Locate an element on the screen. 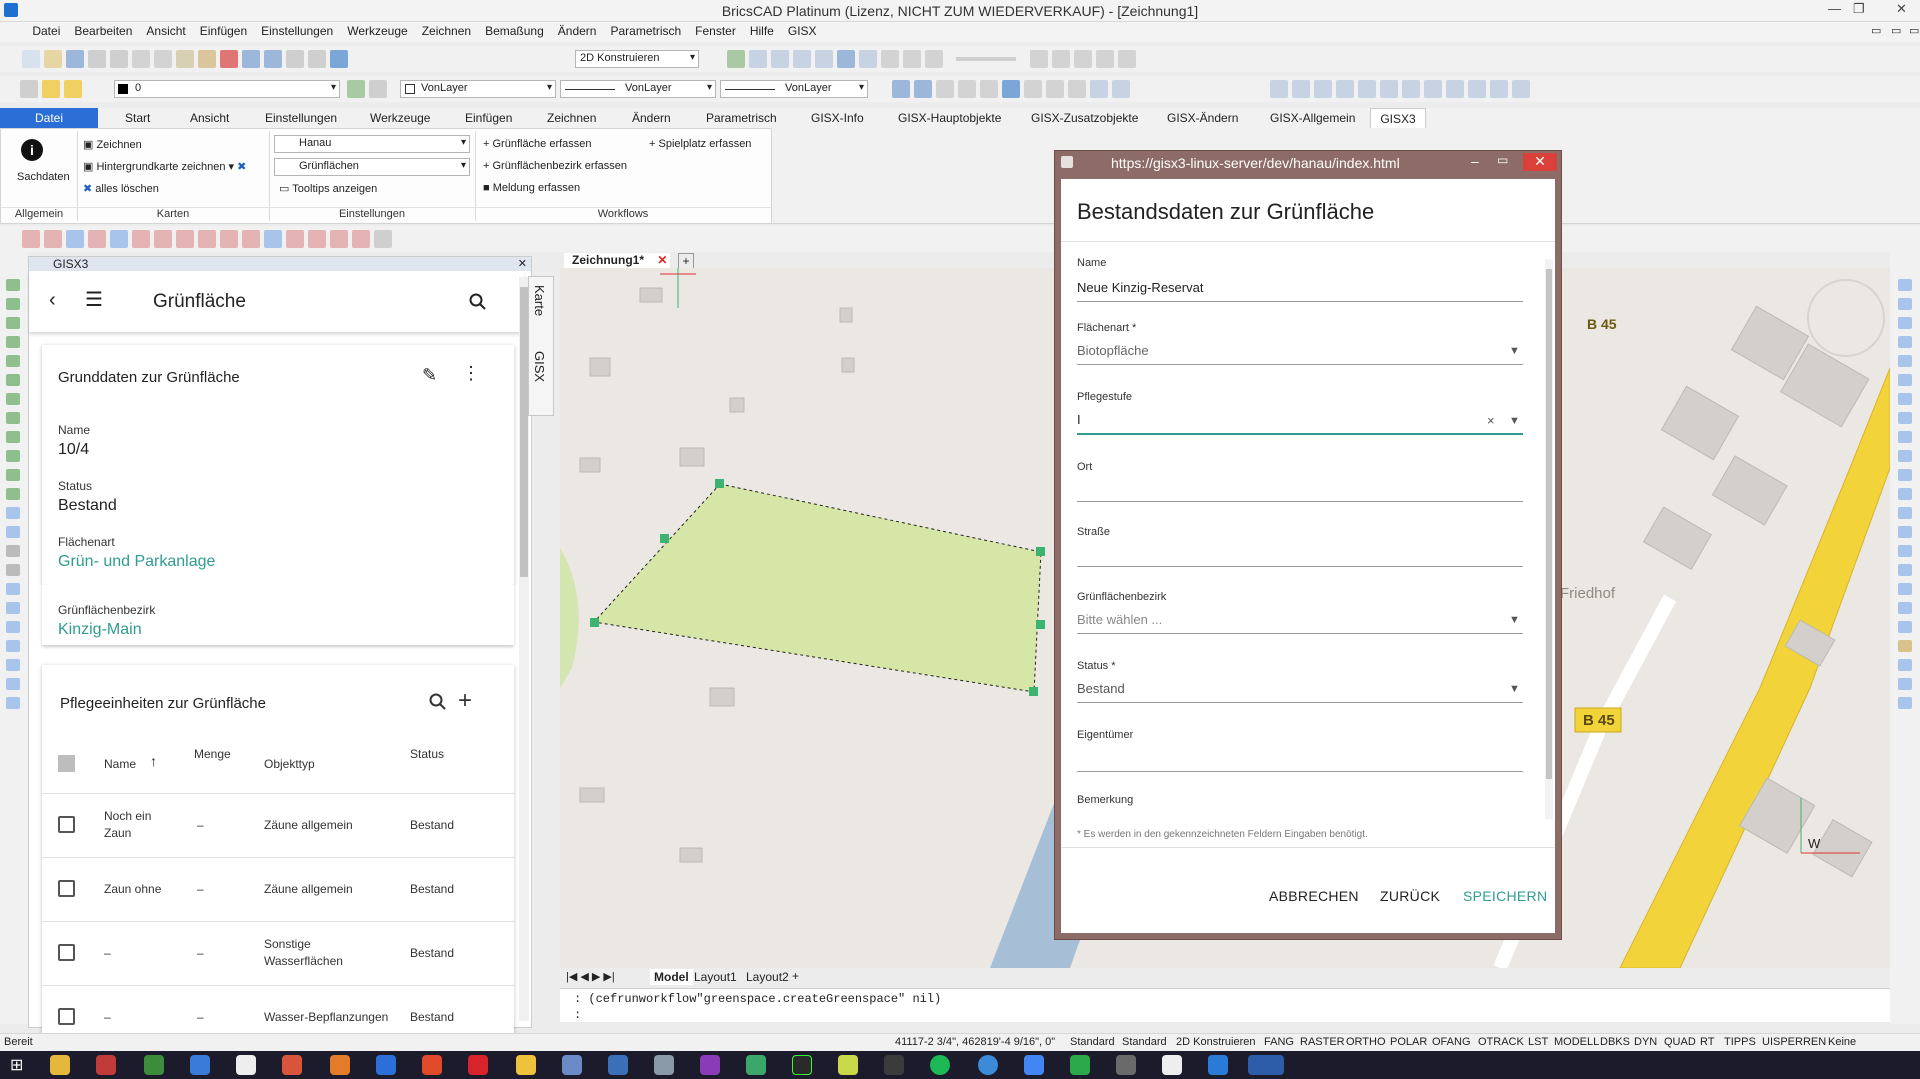 The height and width of the screenshot is (1079, 1920). tab-zeichnen: Zeichnen is located at coordinates (571, 118).